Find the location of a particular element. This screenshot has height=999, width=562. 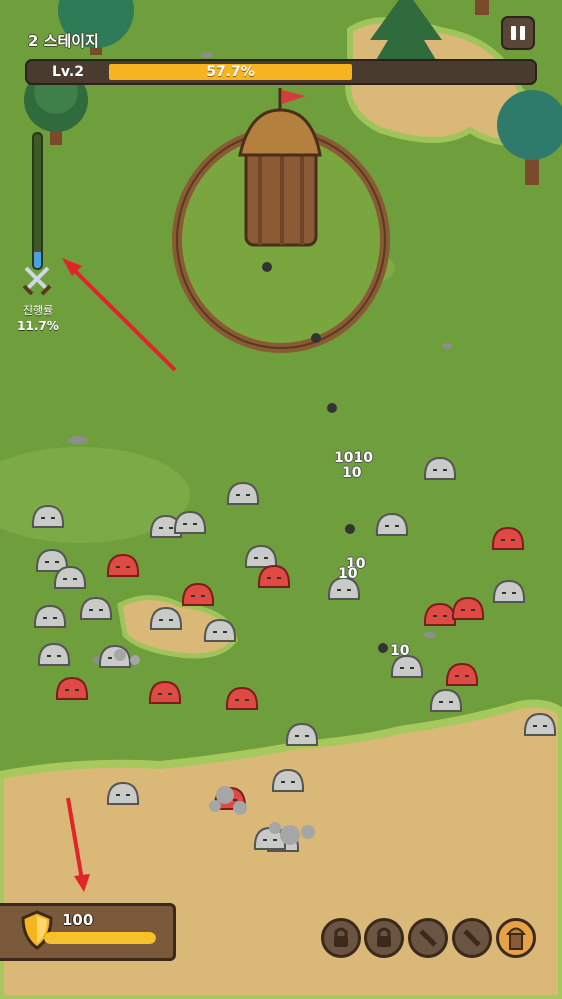

pause-icon is located at coordinates (513, 33).